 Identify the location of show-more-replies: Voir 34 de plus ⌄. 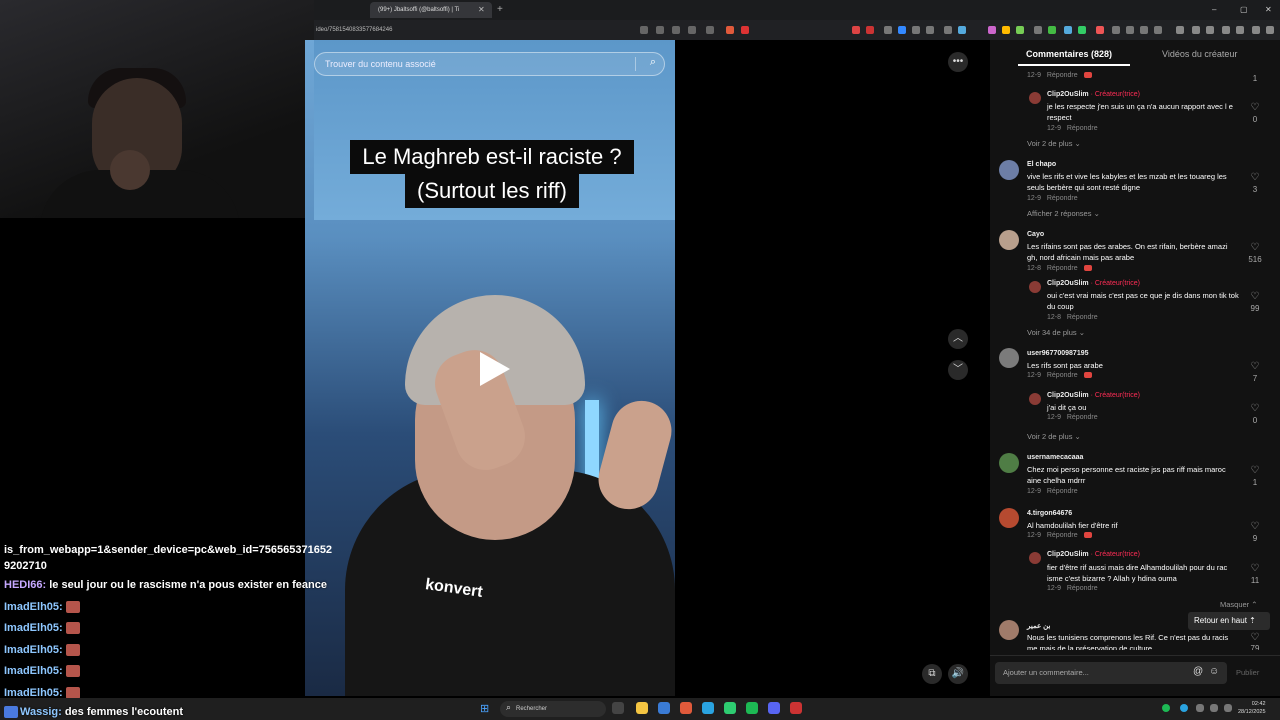
(1056, 332).